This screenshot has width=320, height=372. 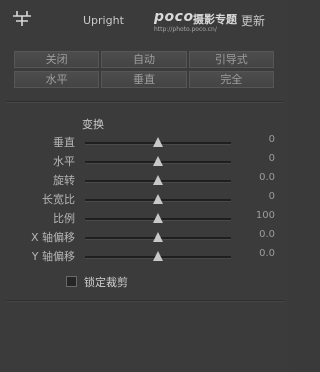 I want to click on watermark-logo: poco, so click(x=174, y=17).